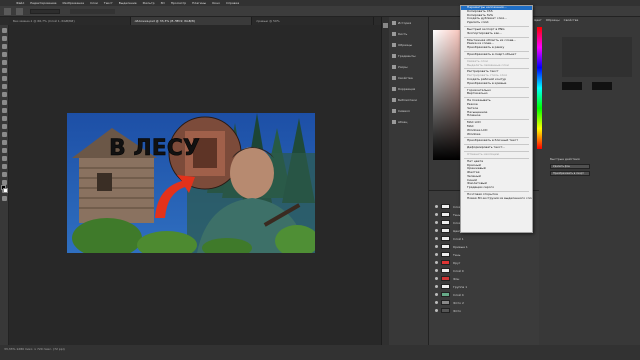 The image size is (640, 360). Describe the element at coordinates (538, 20) in the screenshot. I see `tab-color: Цвет` at that location.